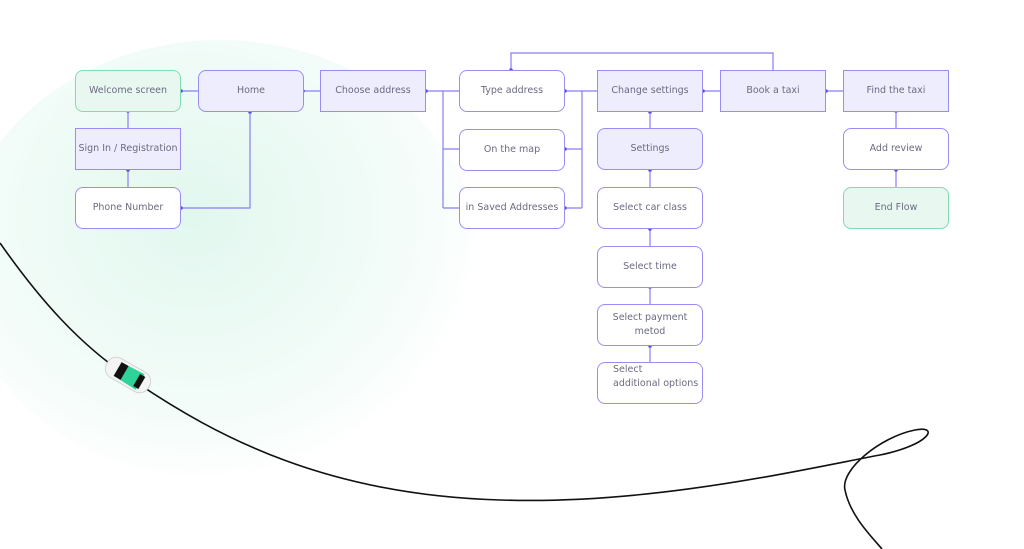 The image size is (1024, 549). Describe the element at coordinates (373, 91) in the screenshot. I see `node-choose-address: Choose address` at that location.